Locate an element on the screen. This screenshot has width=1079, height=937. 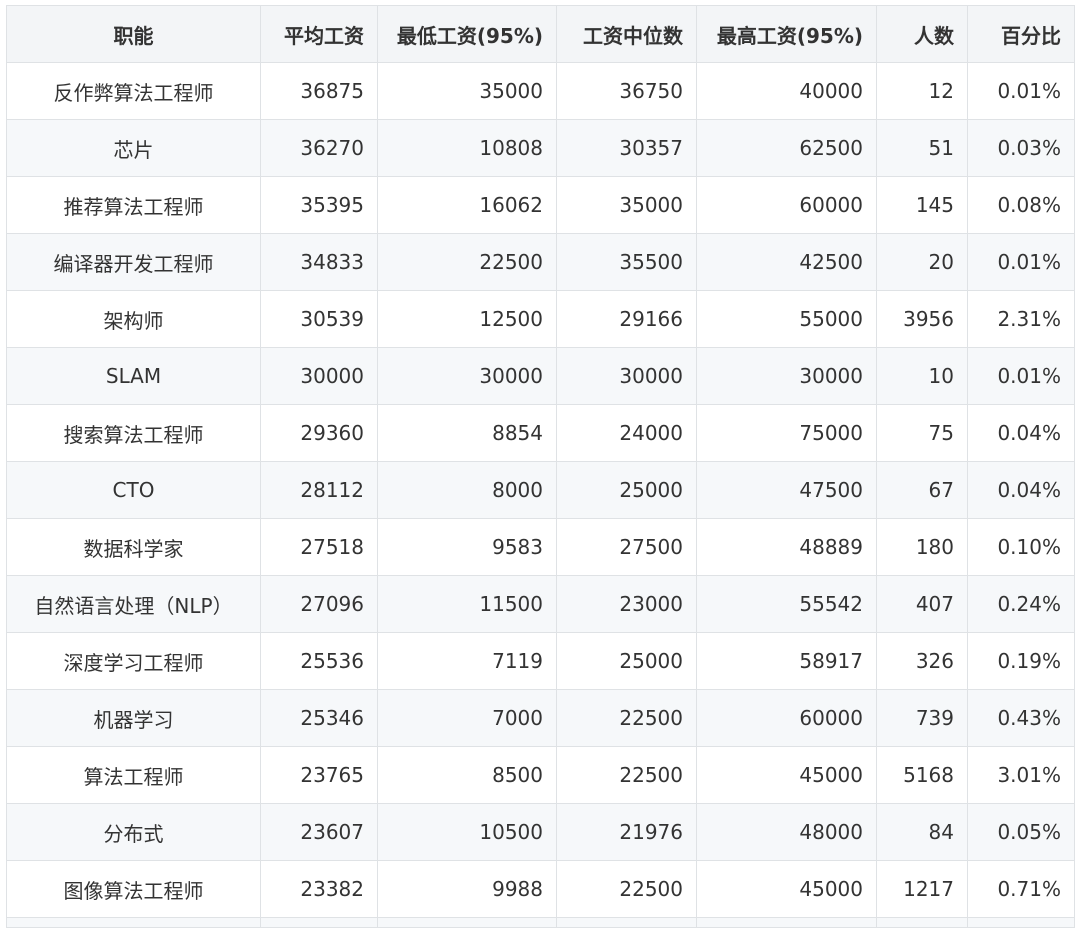
cell-min-salary: 9988 is located at coordinates (467, 889).